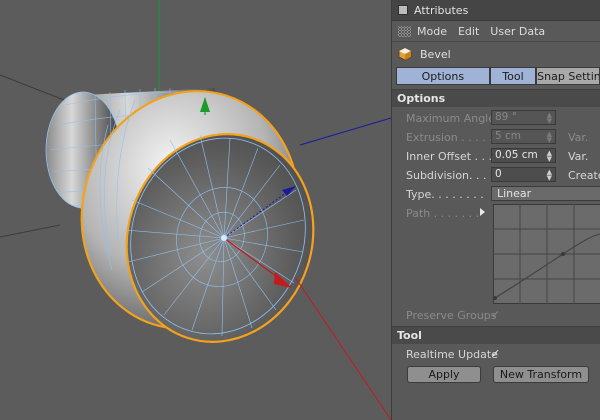 The width and height of the screenshot is (600, 420). I want to click on tool-buttons-row: Apply New Transform, so click(496, 375).